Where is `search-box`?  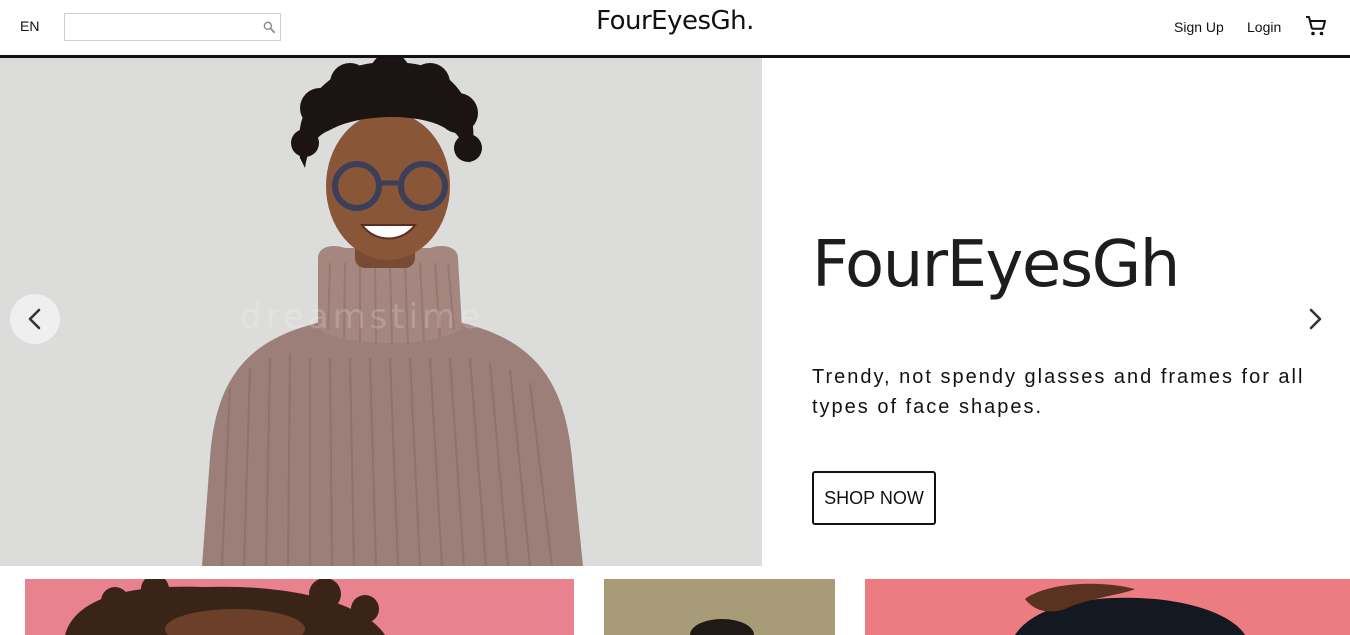
search-box is located at coordinates (172, 27).